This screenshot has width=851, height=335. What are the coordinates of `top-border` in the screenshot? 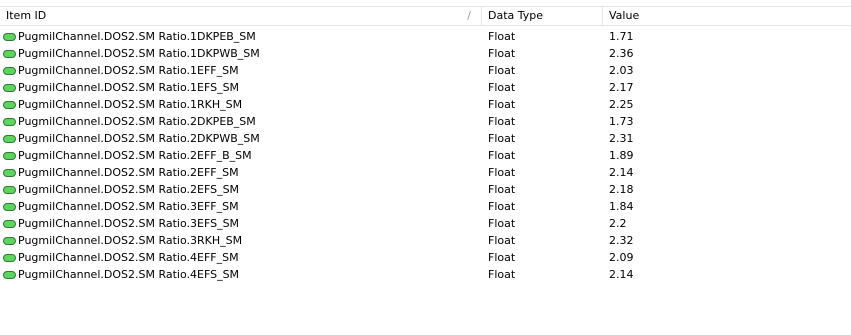 It's located at (425, 3).